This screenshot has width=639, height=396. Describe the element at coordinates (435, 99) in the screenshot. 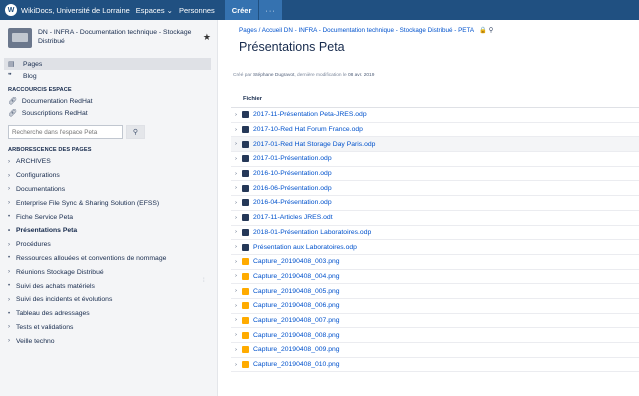

I see `column-header-file: Fichier` at that location.